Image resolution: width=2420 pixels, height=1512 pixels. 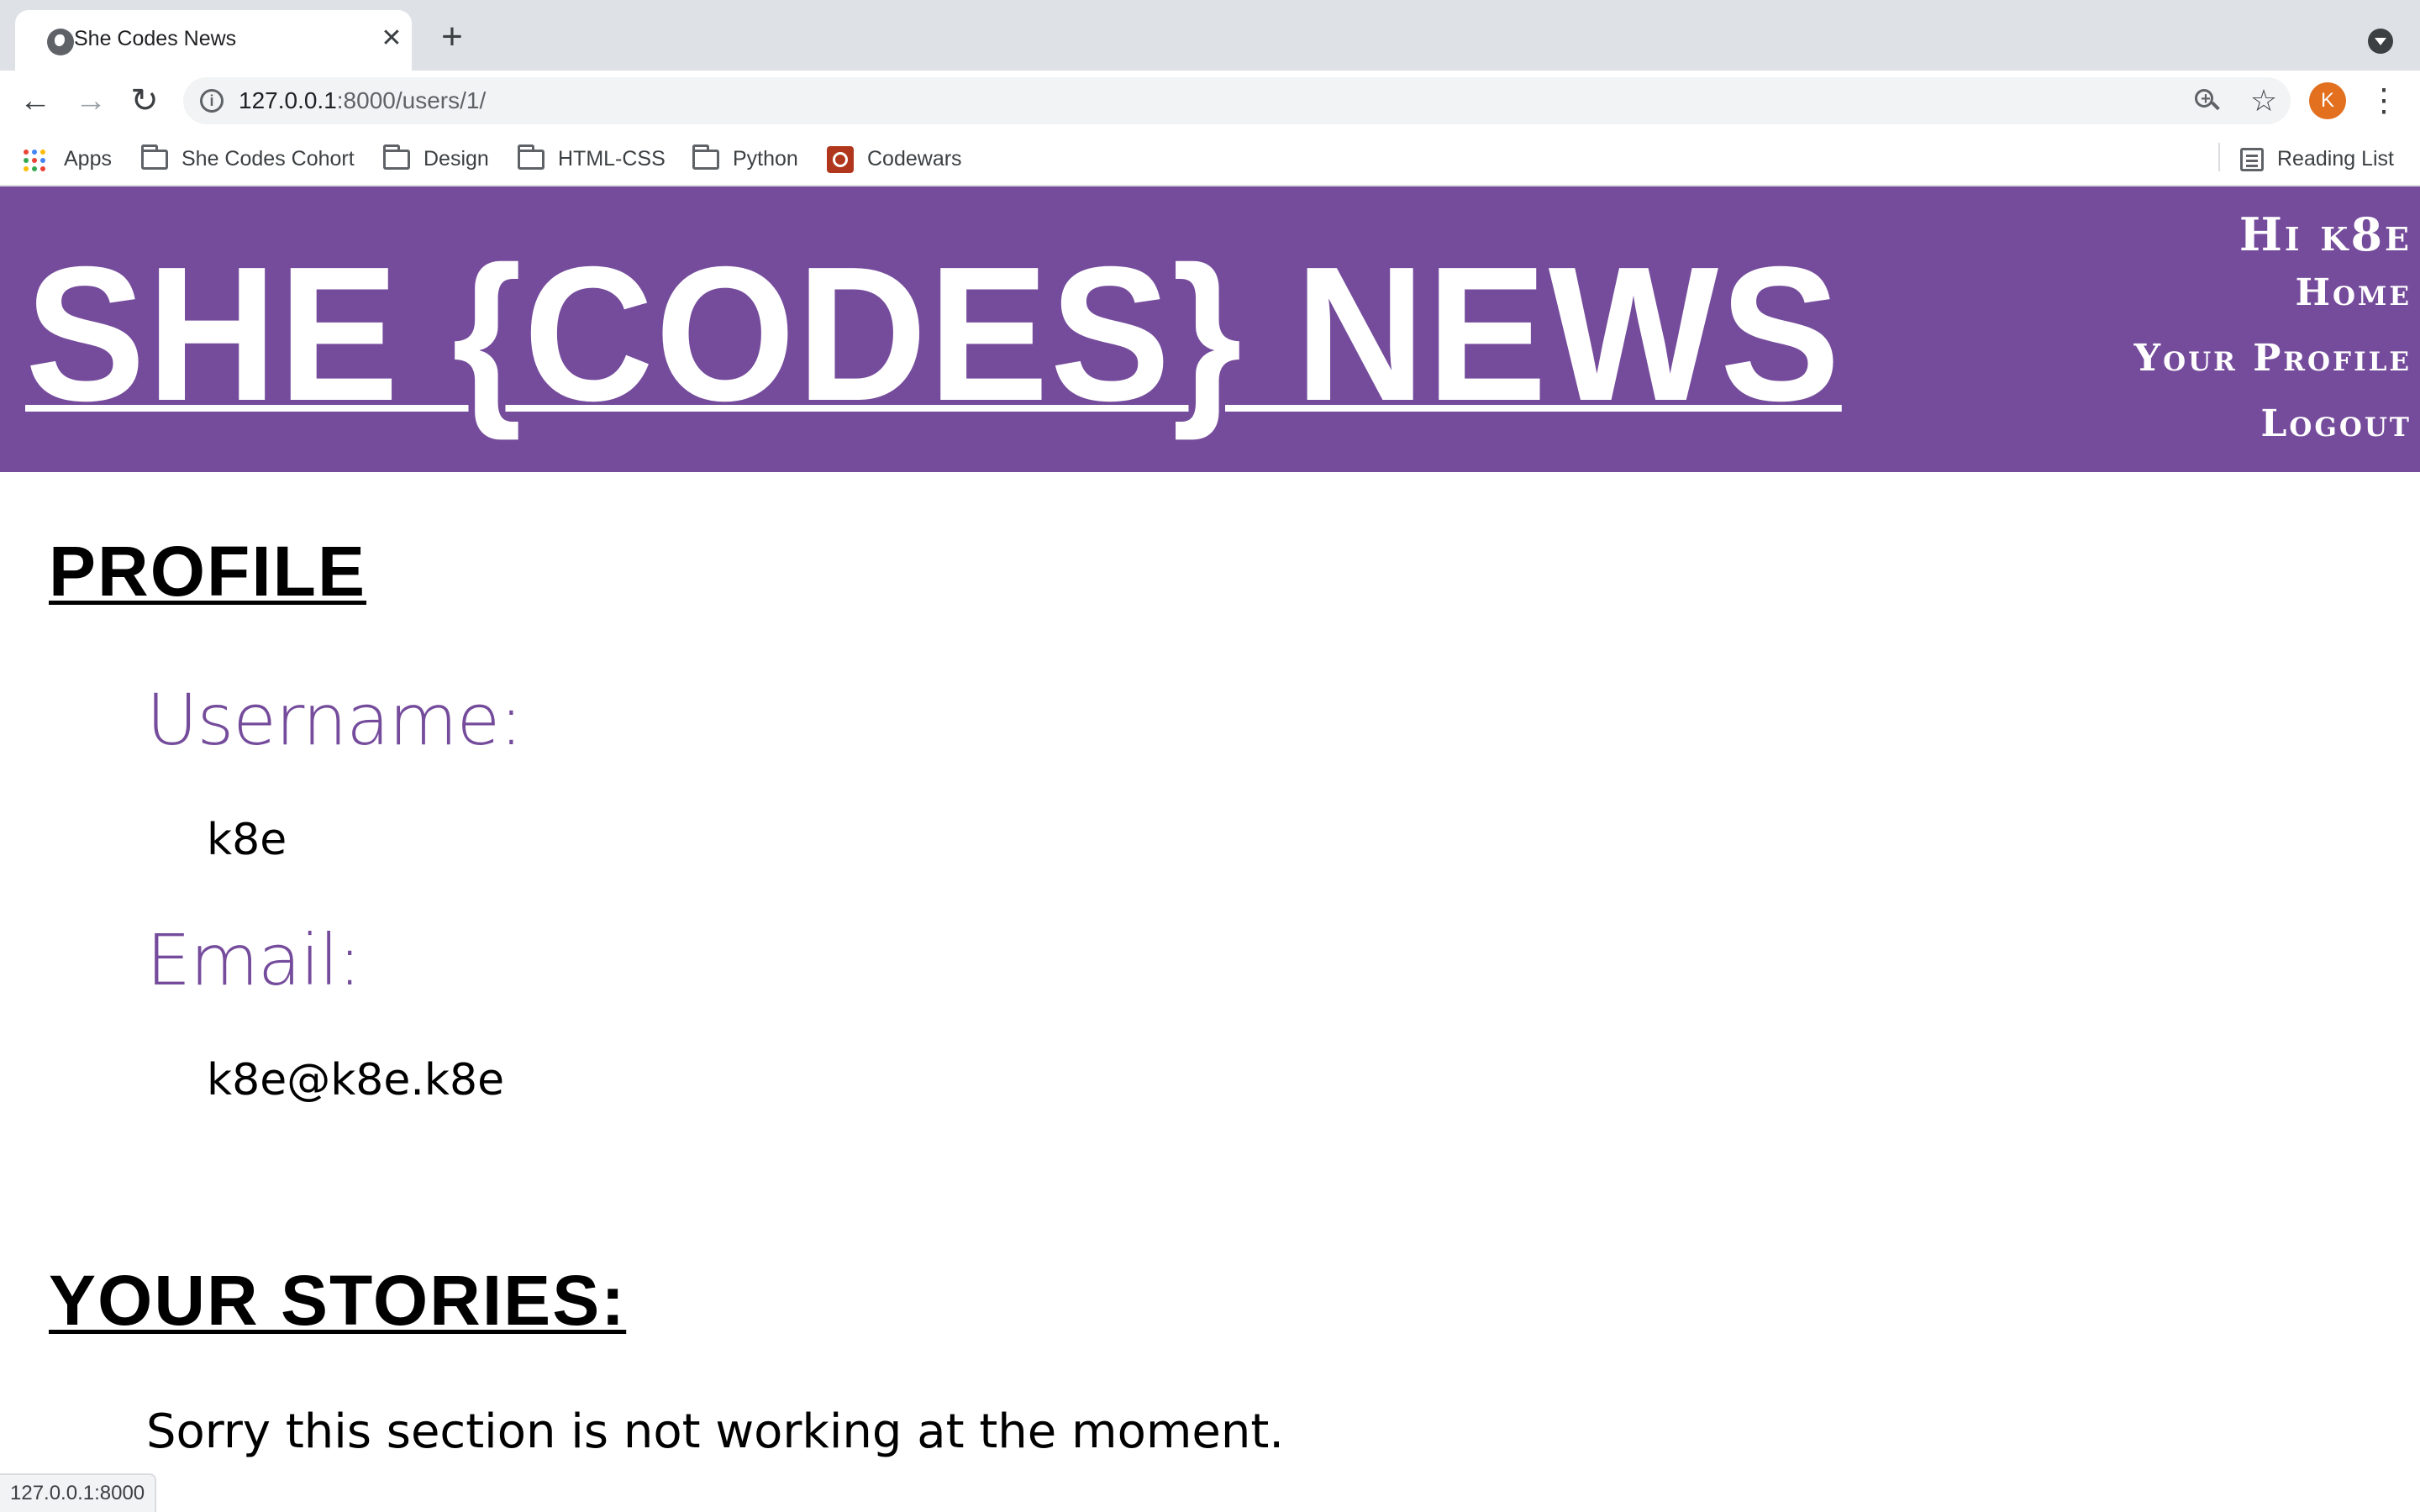 I want to click on address-bar: i 127.0.0.1:8000/users/1/ + ☆, so click(x=1237, y=100).